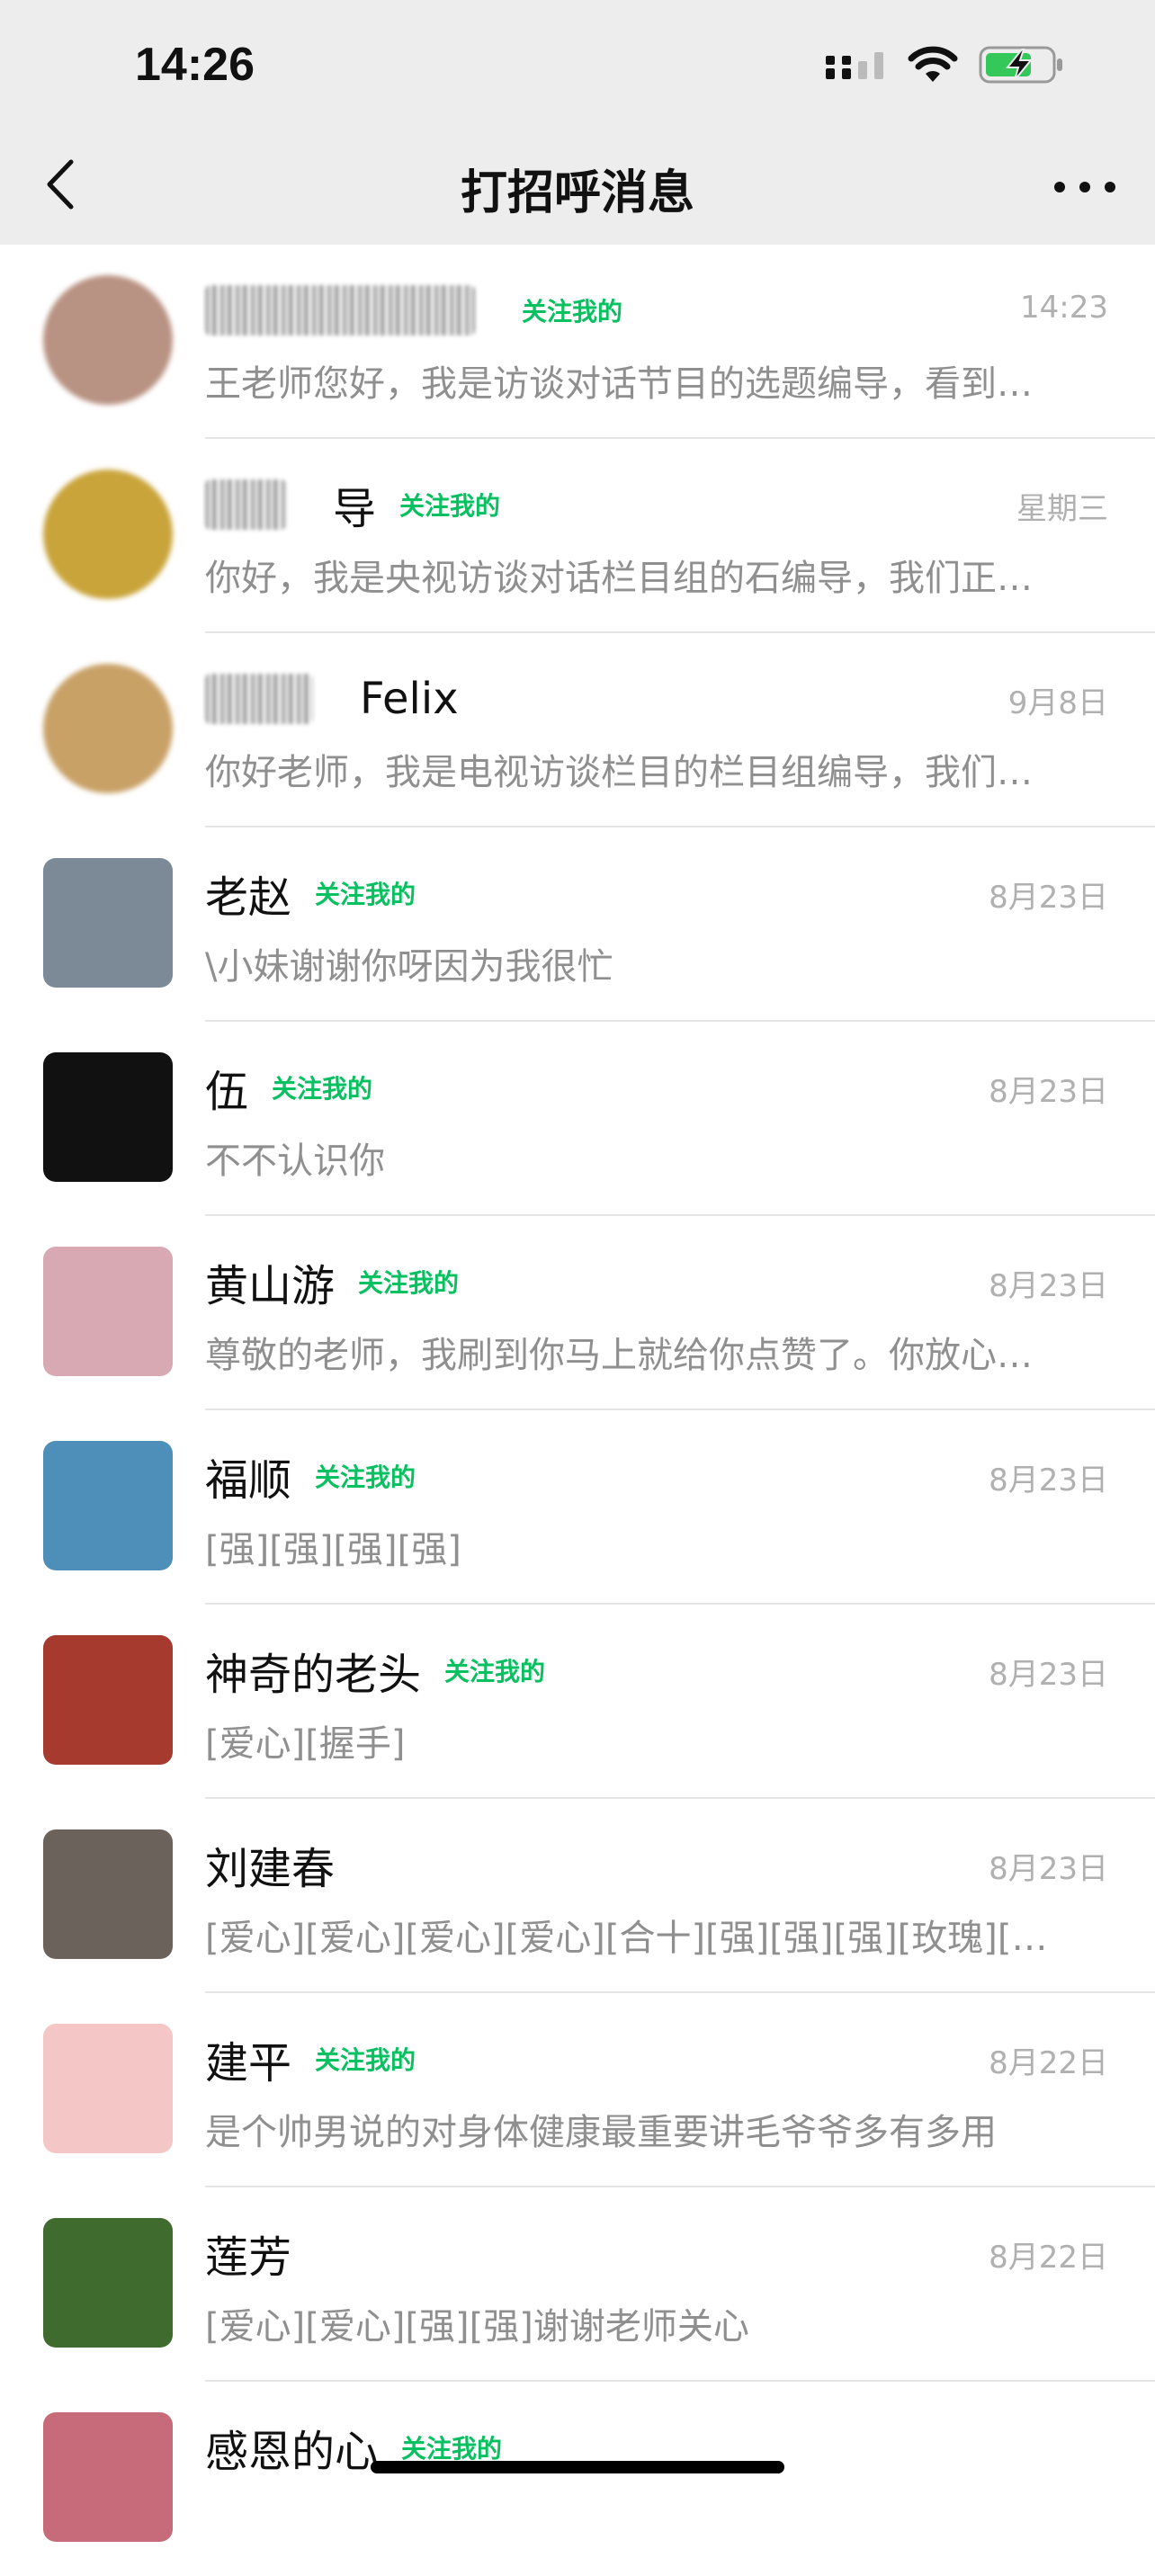  Describe the element at coordinates (680, 924) in the screenshot. I see `conversation-body: 老赵 关注我的 8月23日 \小妹谢谢你呀因为我很忙` at that location.